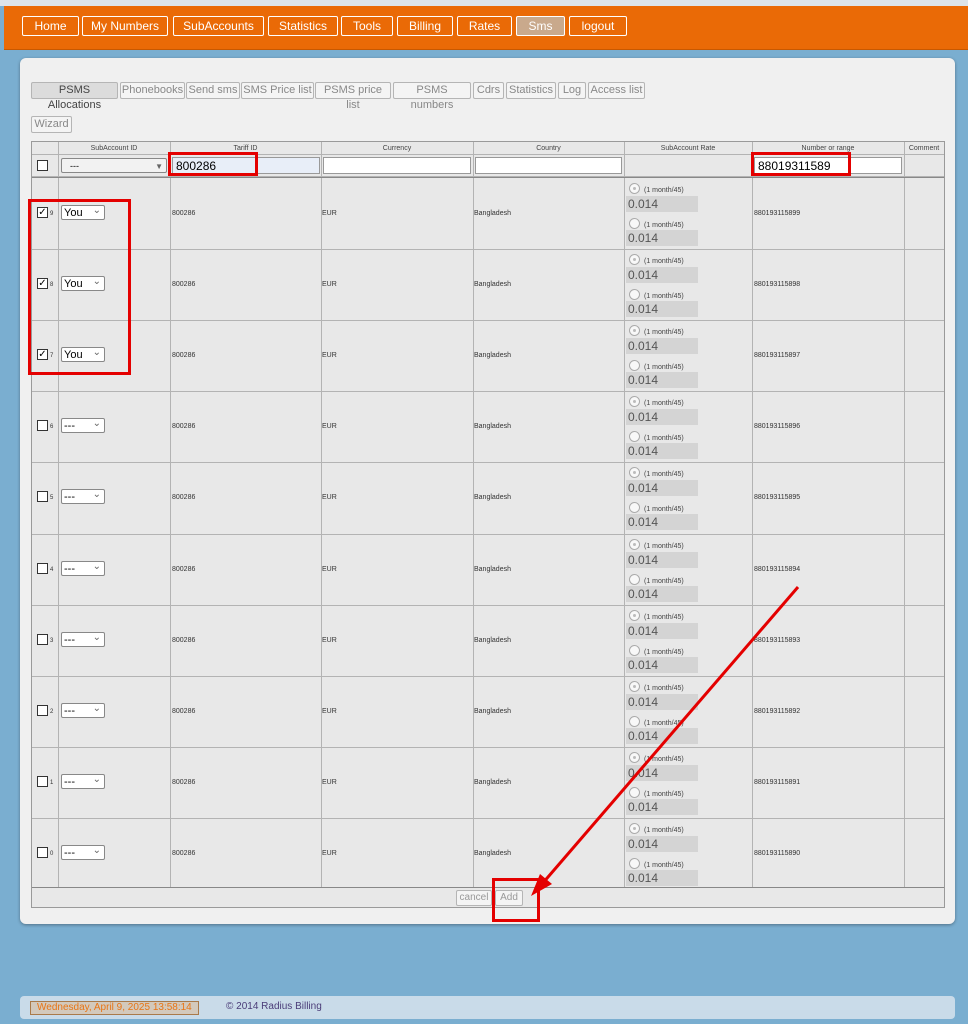 The width and height of the screenshot is (968, 1024). I want to click on nav-statistics: Statistics, so click(303, 26).